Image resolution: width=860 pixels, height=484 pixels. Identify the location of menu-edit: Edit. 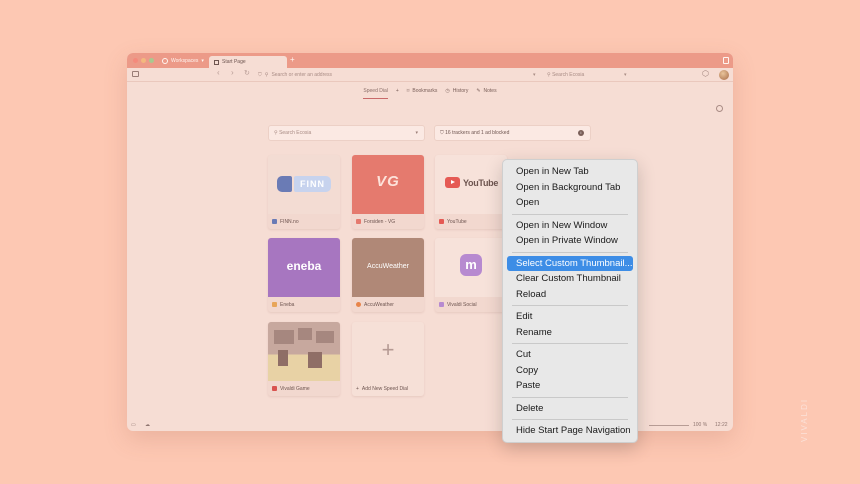
(570, 317).